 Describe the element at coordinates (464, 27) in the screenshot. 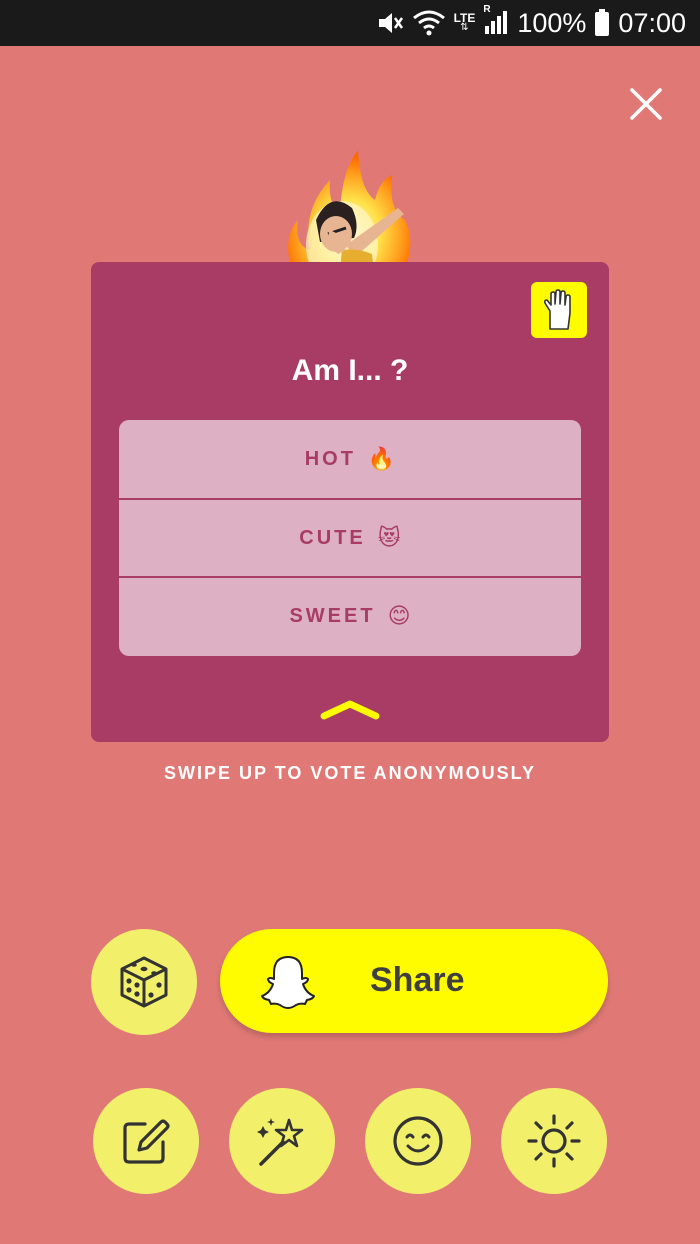

I see `data-arrows-icon: ⇅` at that location.